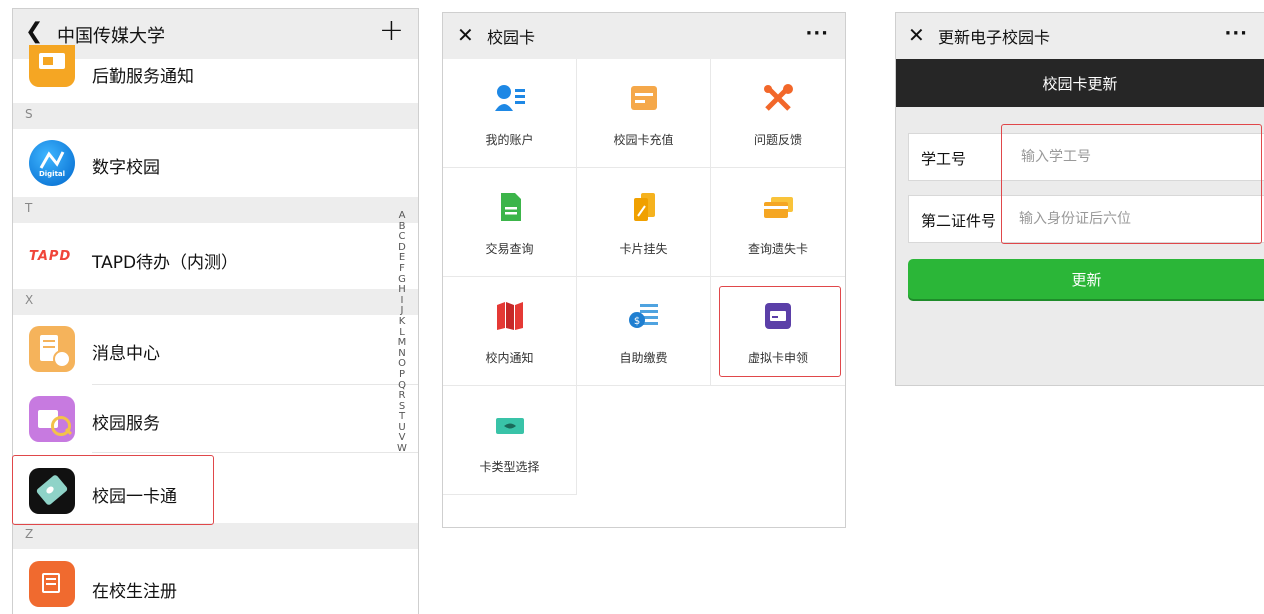  What do you see at coordinates (959, 221) in the screenshot?
I see `field-label: 第二证件号` at bounding box center [959, 221].